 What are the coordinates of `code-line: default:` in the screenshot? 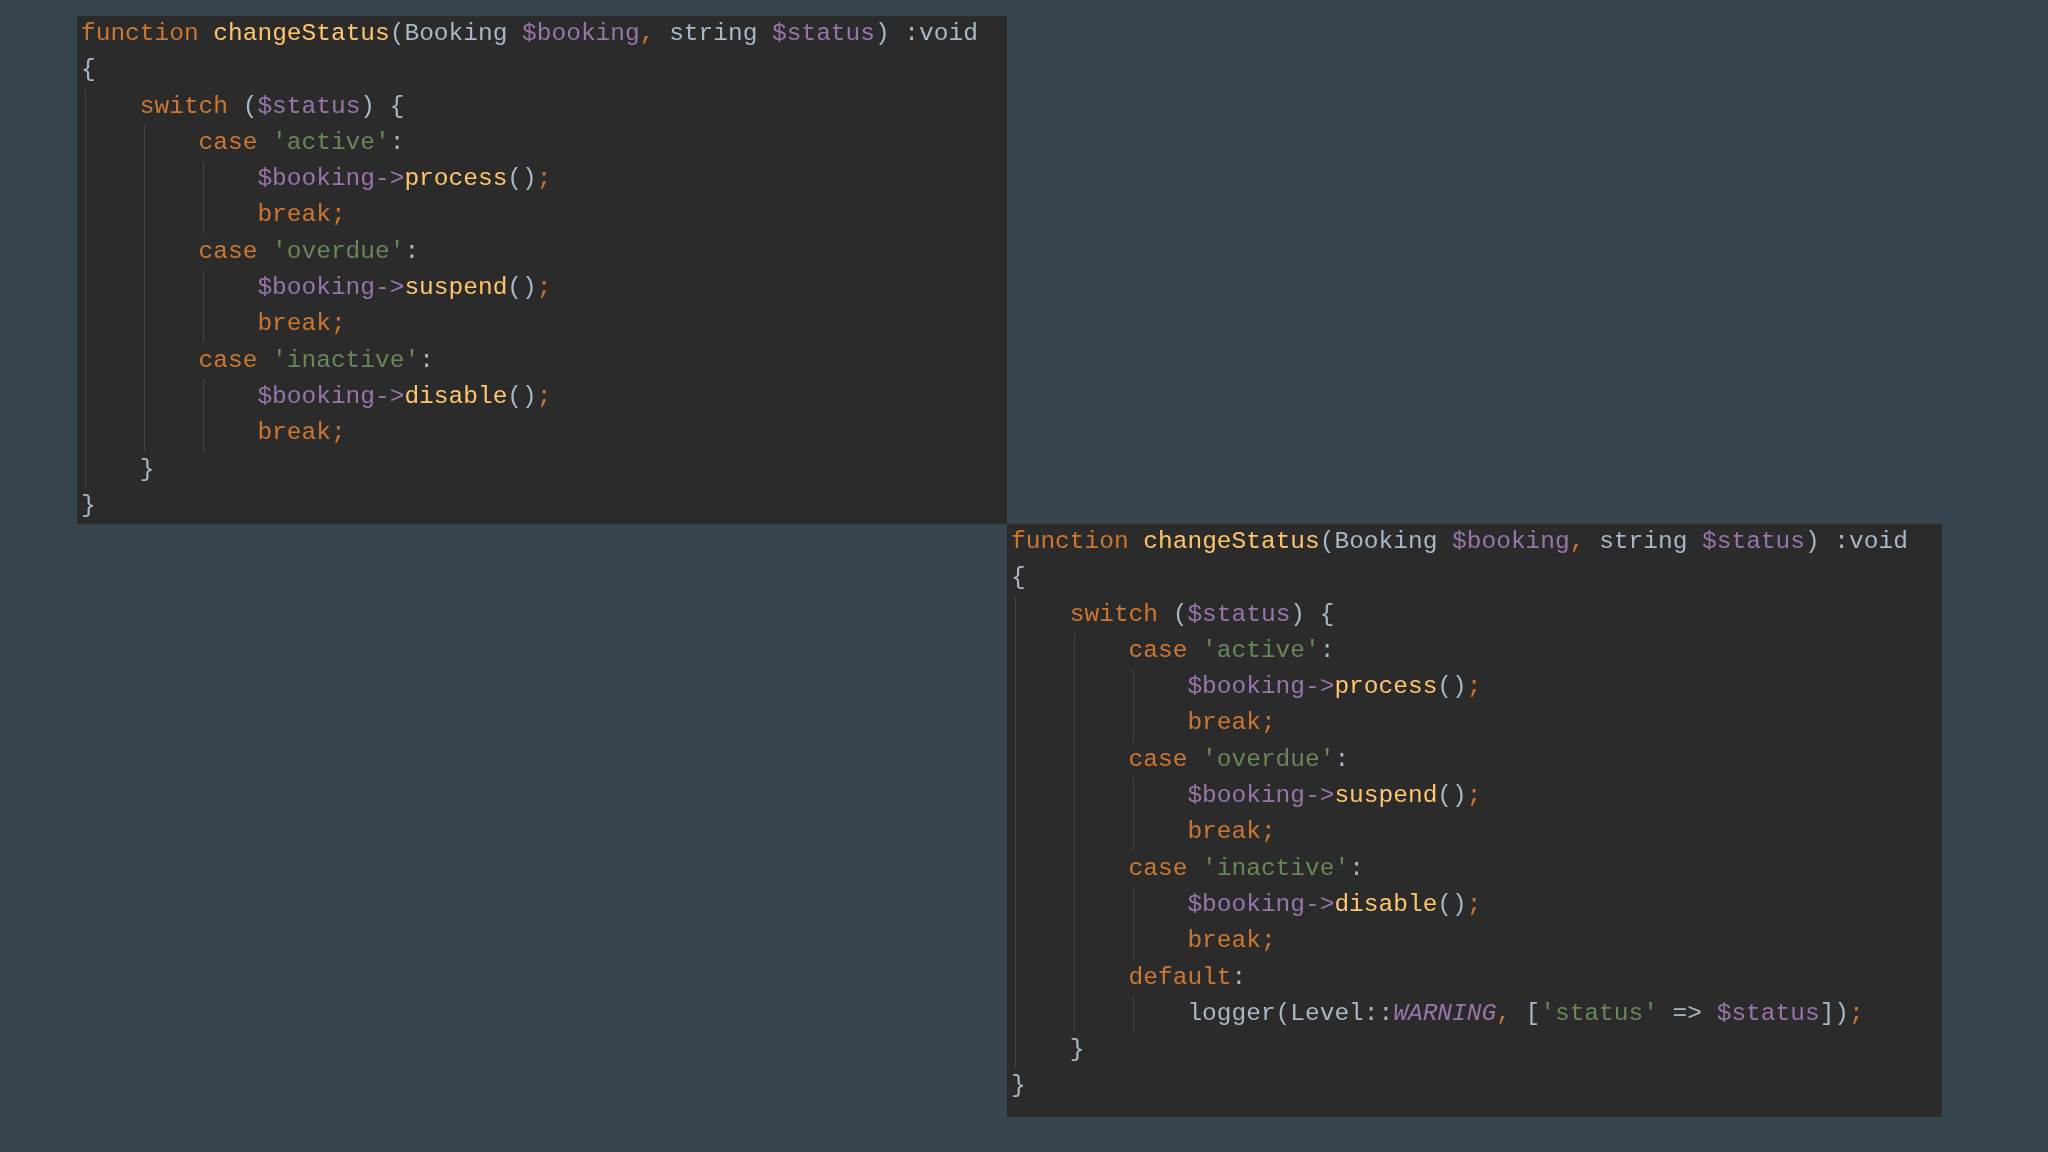 It's located at (1187, 977).